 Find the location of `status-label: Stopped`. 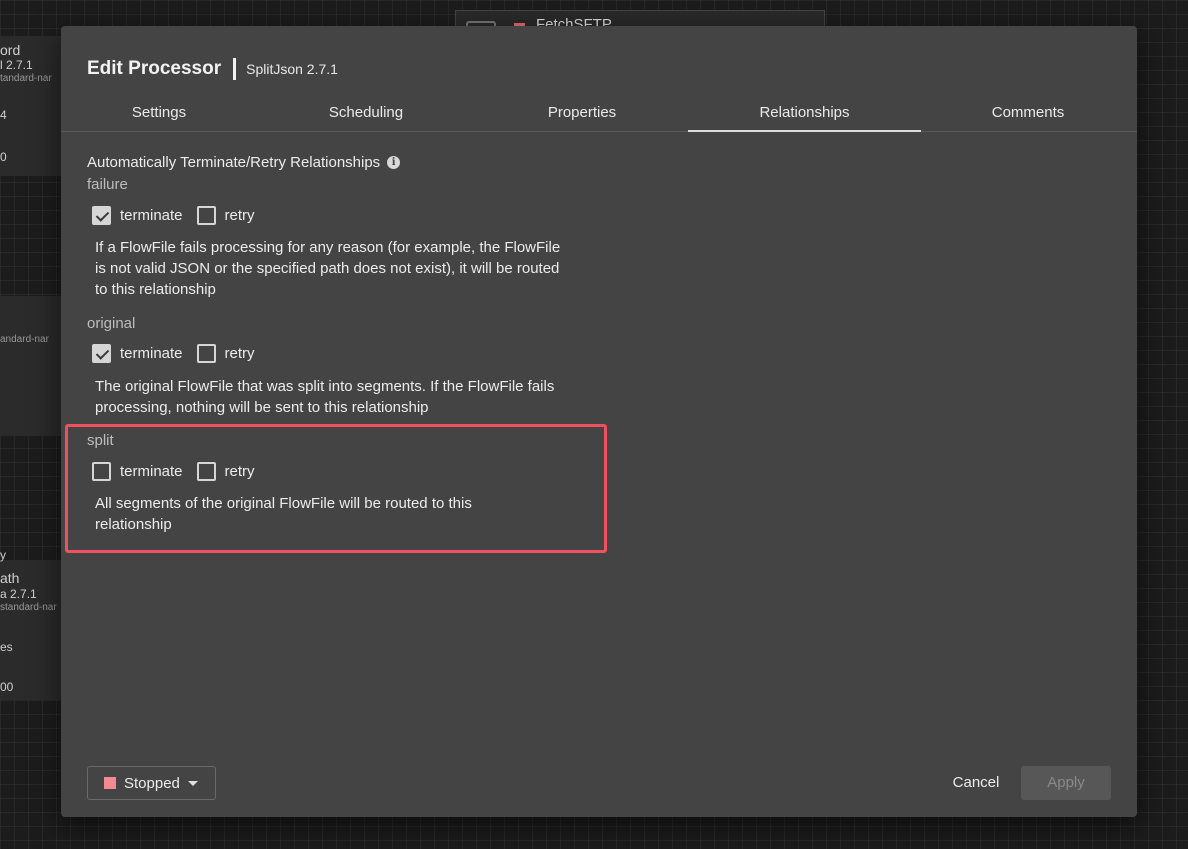

status-label: Stopped is located at coordinates (152, 783).